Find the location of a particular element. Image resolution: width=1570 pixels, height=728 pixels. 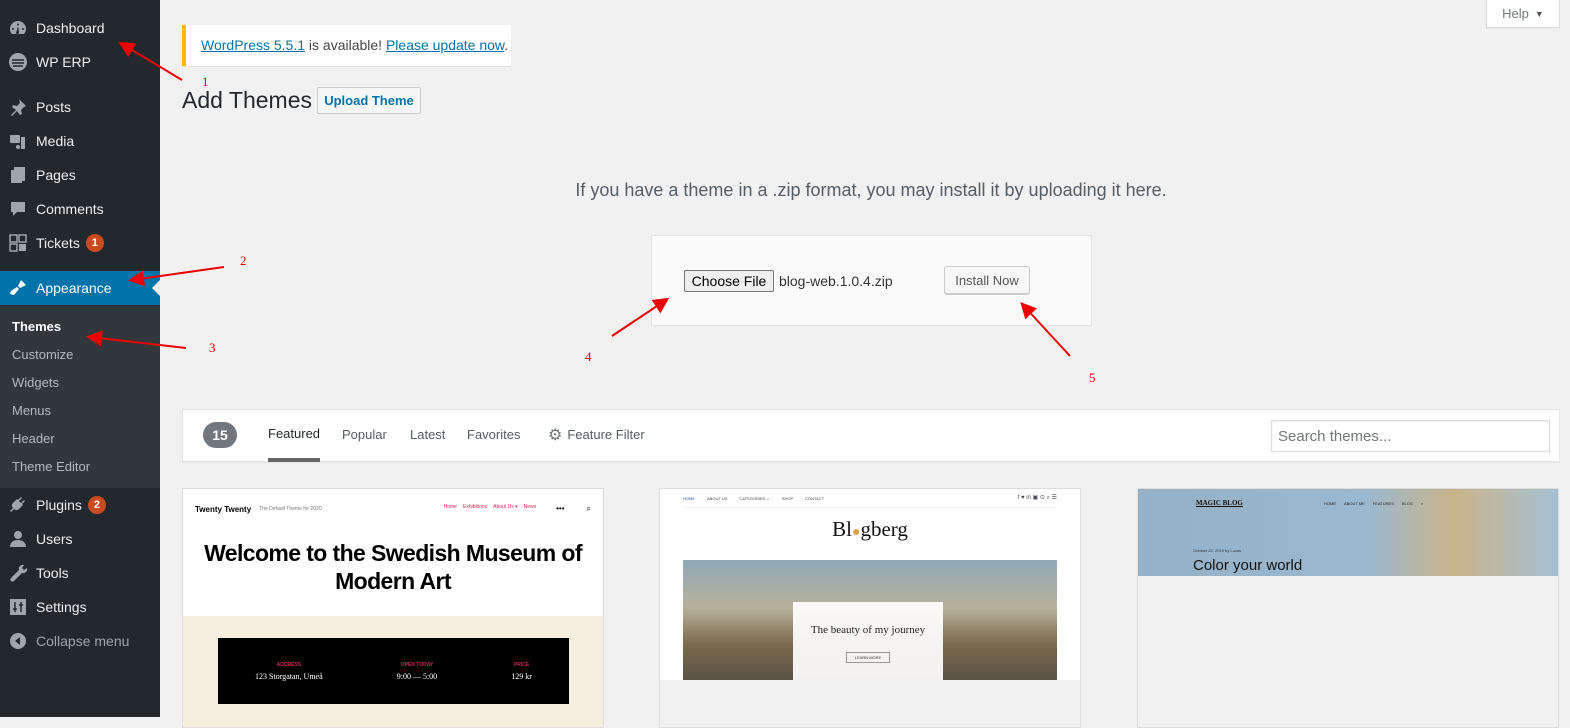

logo-part: Bl is located at coordinates (842, 529).